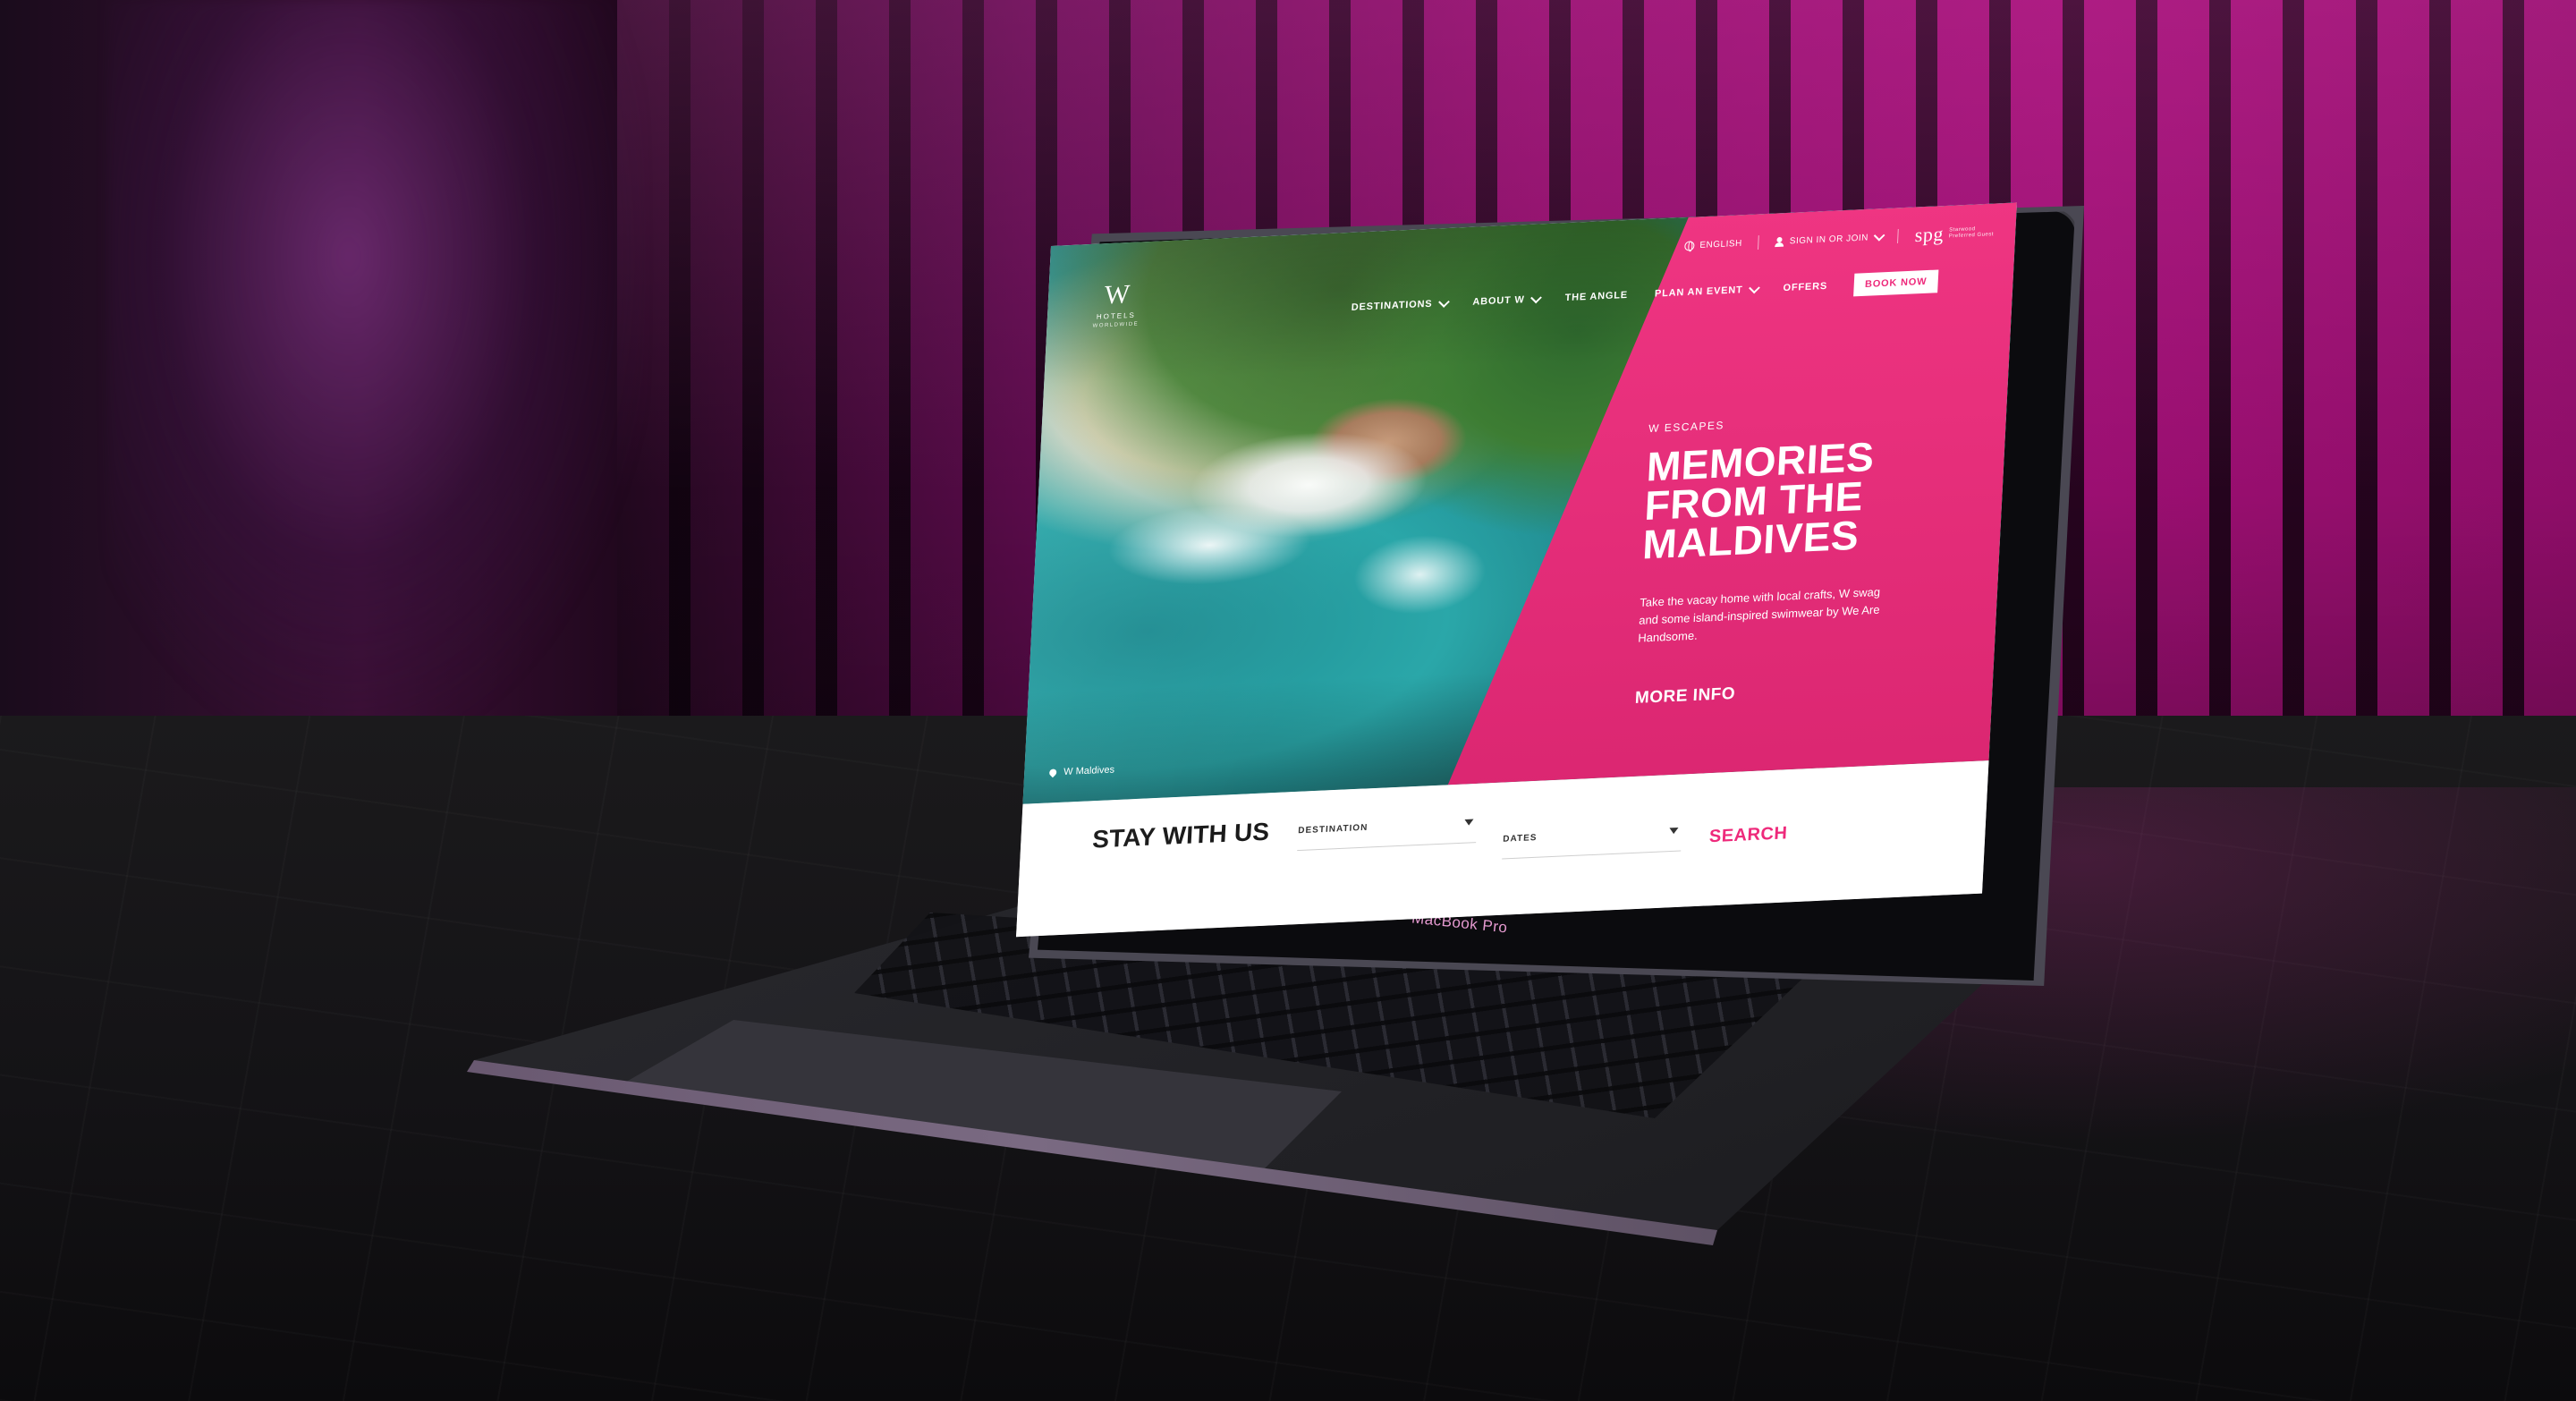  I want to click on language-label: ENGLISH, so click(1721, 244).